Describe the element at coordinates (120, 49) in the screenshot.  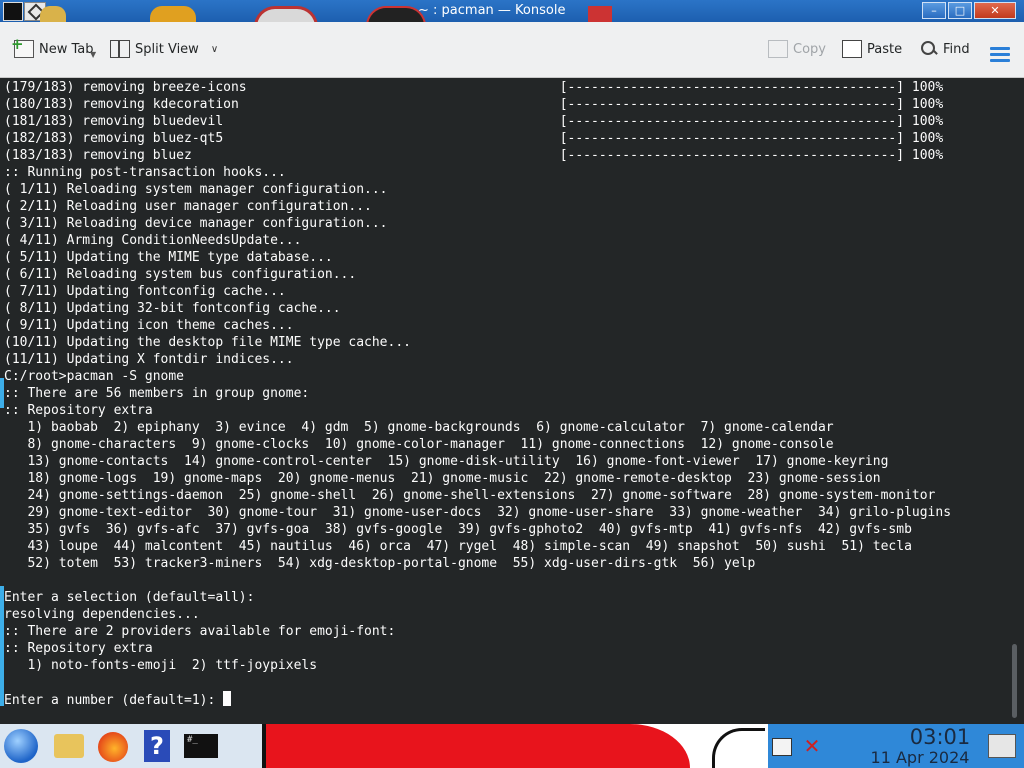
I see `split-view-icon` at that location.